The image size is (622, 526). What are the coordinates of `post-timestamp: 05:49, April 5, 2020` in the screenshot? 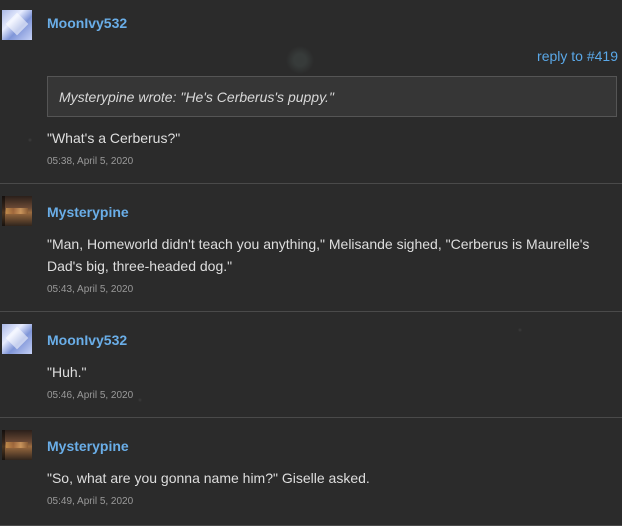 It's located at (90, 501).